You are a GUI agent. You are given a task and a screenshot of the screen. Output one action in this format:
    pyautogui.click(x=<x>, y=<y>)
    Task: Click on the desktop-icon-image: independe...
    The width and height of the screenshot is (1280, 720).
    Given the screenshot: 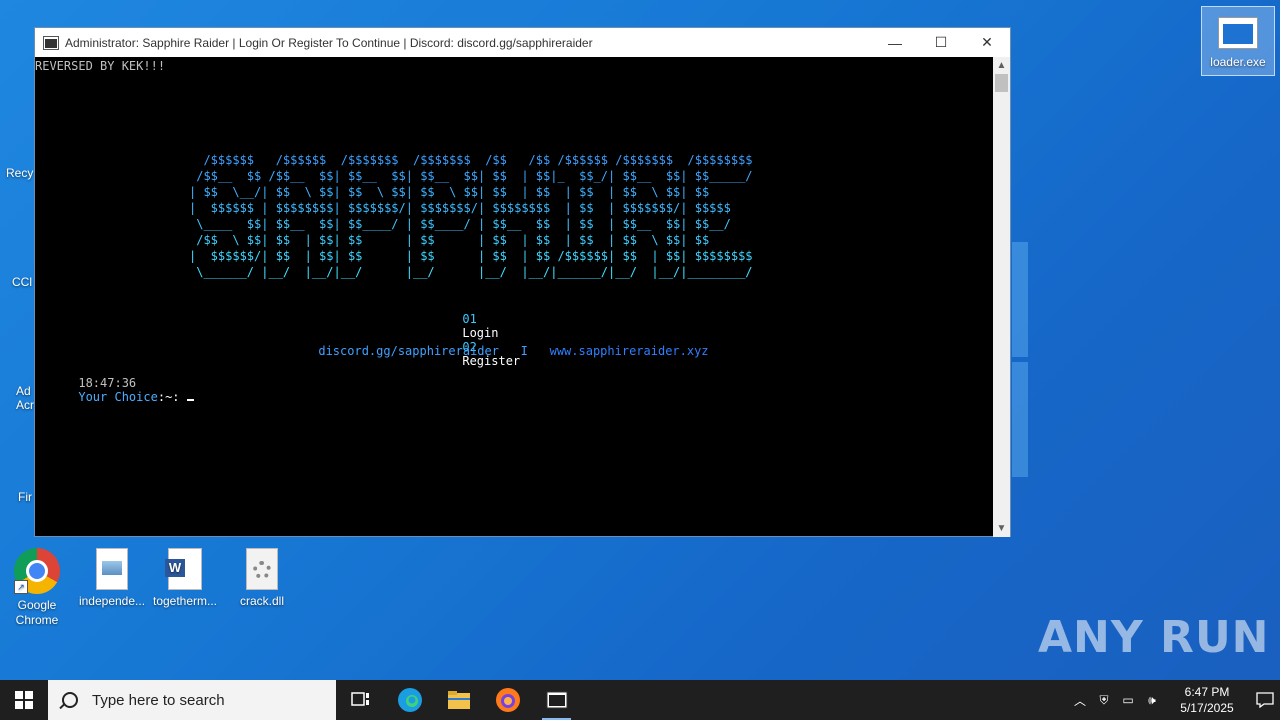 What is the action you would take?
    pyautogui.click(x=112, y=578)
    